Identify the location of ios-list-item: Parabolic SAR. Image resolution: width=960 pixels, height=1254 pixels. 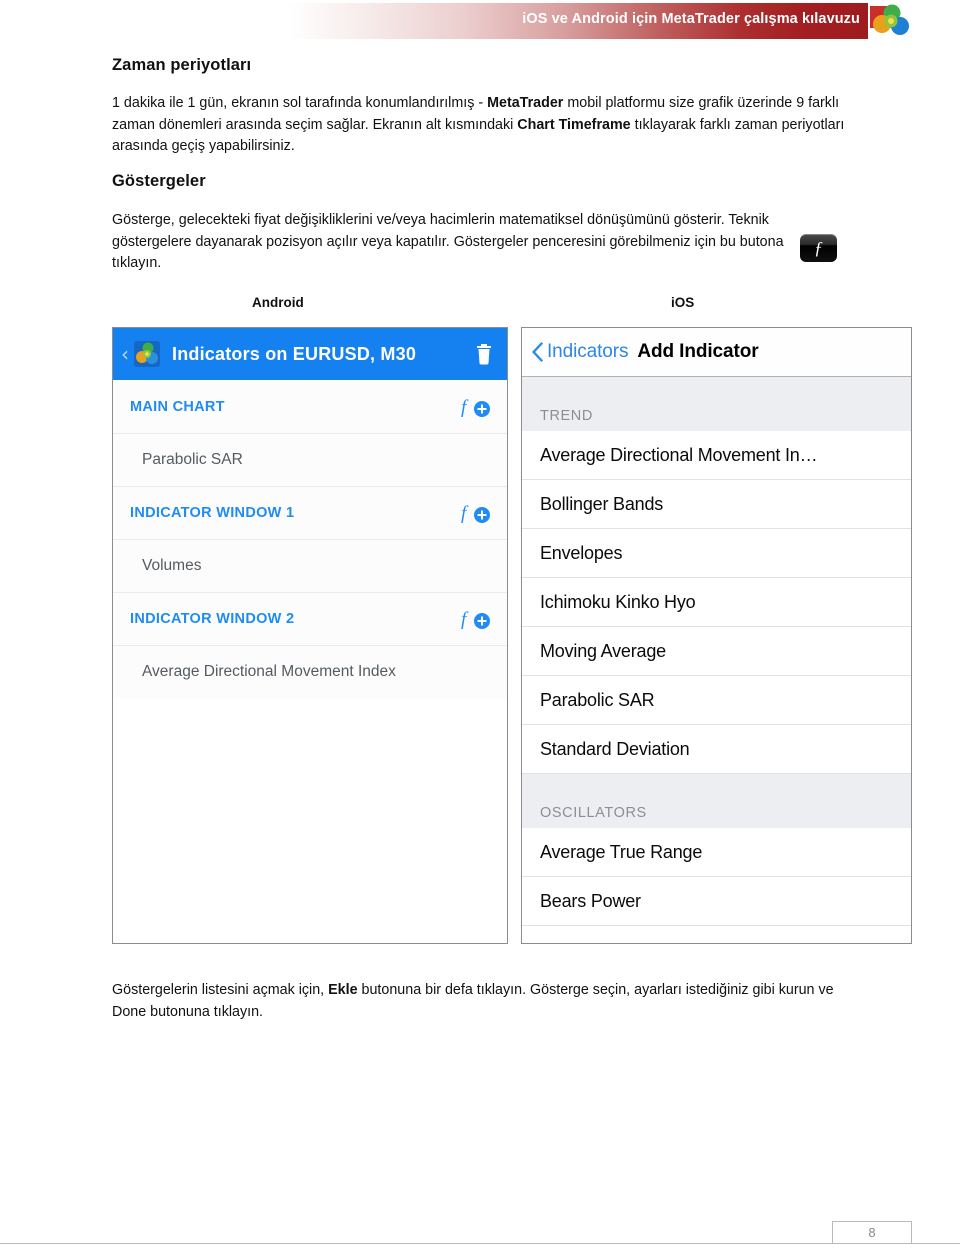
(716, 700).